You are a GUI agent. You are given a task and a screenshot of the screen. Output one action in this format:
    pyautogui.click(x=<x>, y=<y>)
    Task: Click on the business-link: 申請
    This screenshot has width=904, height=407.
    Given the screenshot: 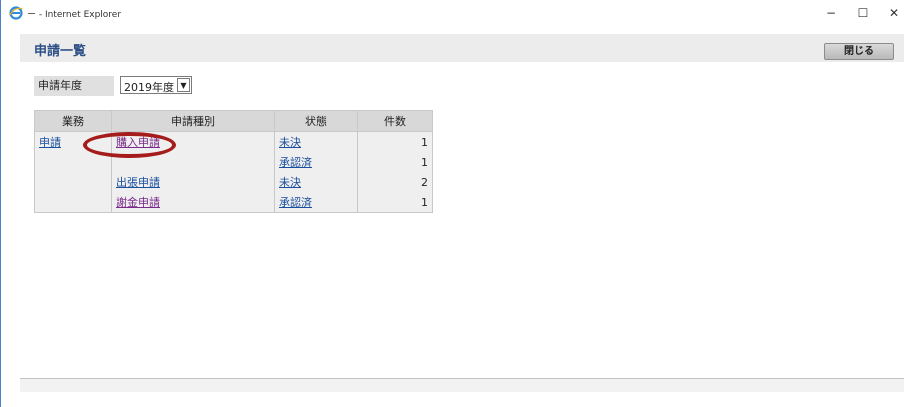 What is the action you would take?
    pyautogui.click(x=50, y=142)
    